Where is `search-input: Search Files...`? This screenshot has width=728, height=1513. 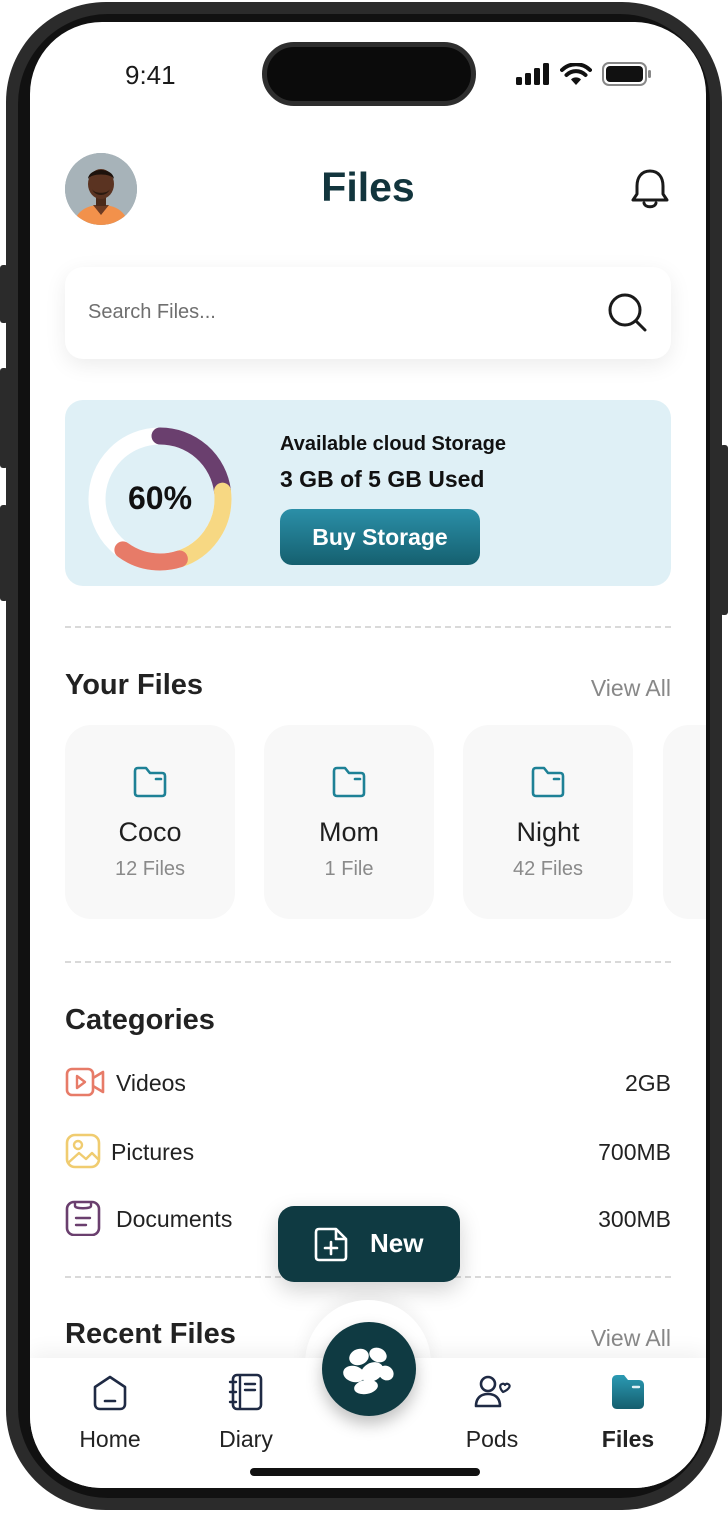 search-input: Search Files... is located at coordinates (152, 312).